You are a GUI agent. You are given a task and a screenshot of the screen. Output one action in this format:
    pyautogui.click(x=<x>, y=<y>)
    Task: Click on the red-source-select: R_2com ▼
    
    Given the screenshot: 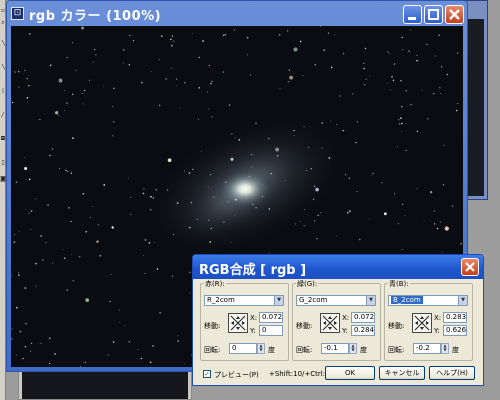 What is the action you would take?
    pyautogui.click(x=244, y=300)
    